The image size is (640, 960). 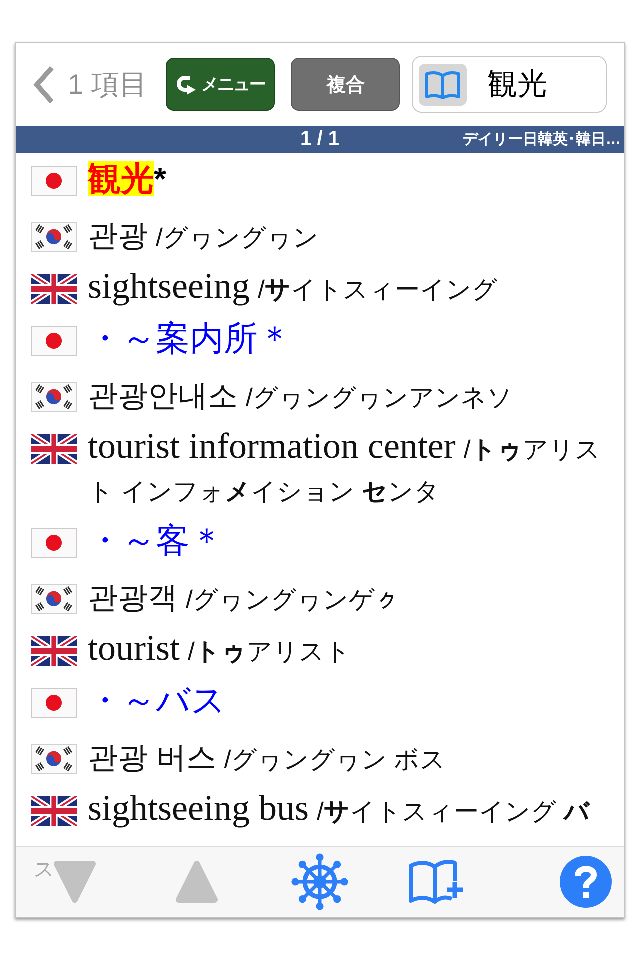 What do you see at coordinates (345, 468) in the screenshot?
I see `entry-text: tourist information center /トゥアリスト インフォメイション センタ` at bounding box center [345, 468].